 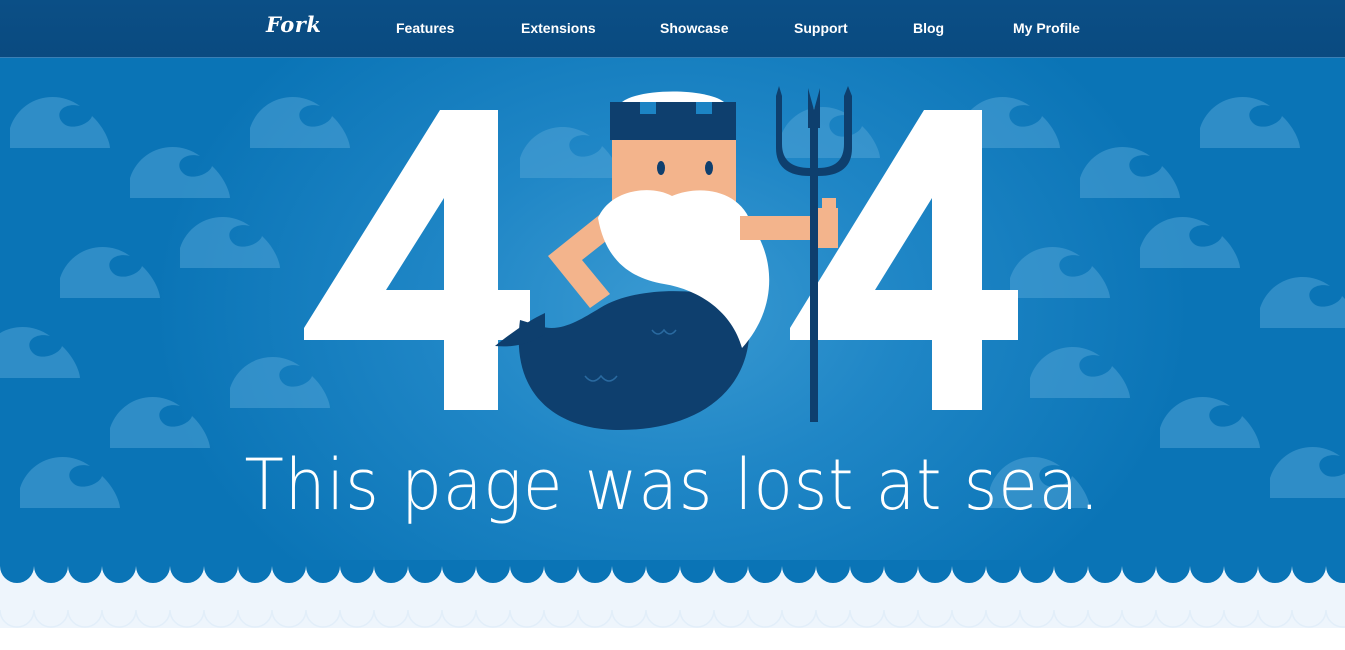 What do you see at coordinates (425, 29) in the screenshot?
I see `nav-features: Features` at bounding box center [425, 29].